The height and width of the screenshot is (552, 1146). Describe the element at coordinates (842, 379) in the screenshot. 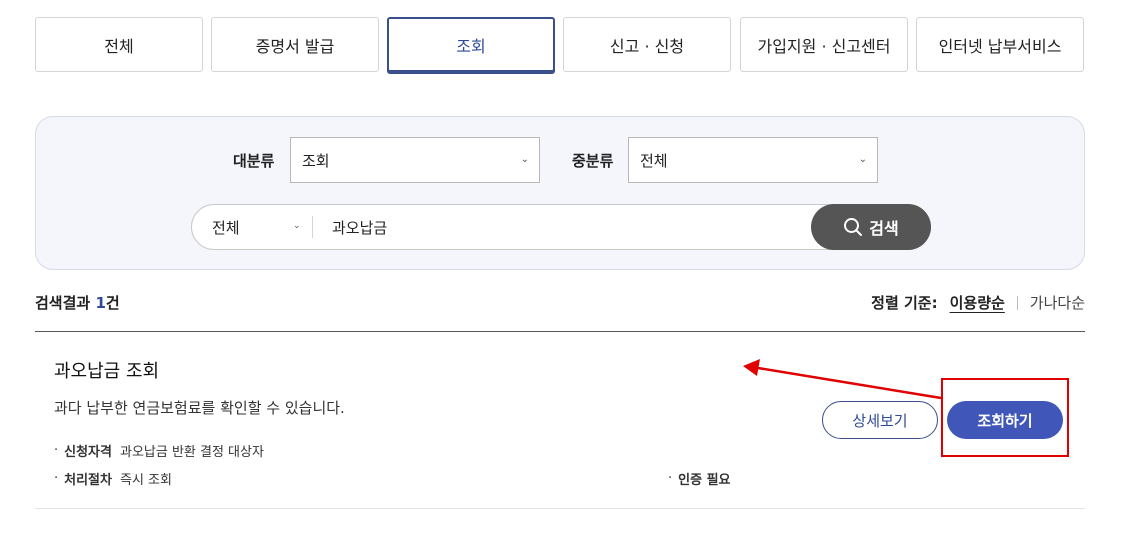

I see `annotation-arrow-icon` at that location.